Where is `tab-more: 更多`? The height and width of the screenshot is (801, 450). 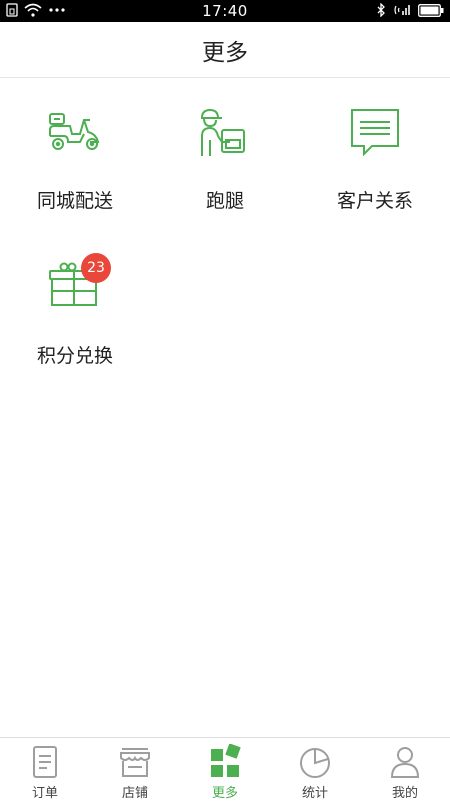 tab-more: 更多 is located at coordinates (225, 769).